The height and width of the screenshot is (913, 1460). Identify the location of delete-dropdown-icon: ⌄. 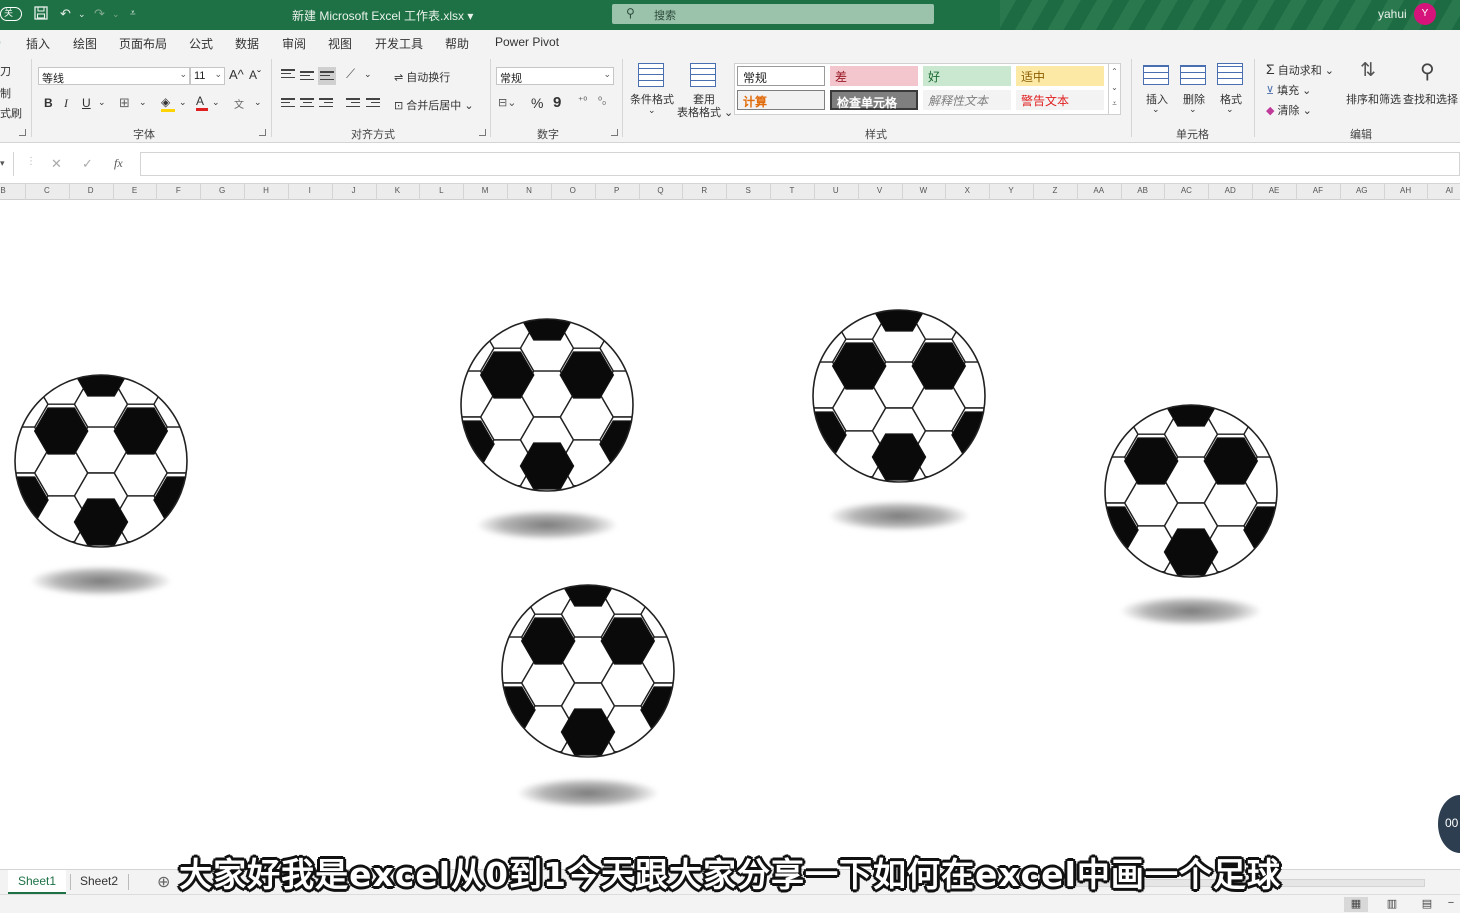
(1193, 109).